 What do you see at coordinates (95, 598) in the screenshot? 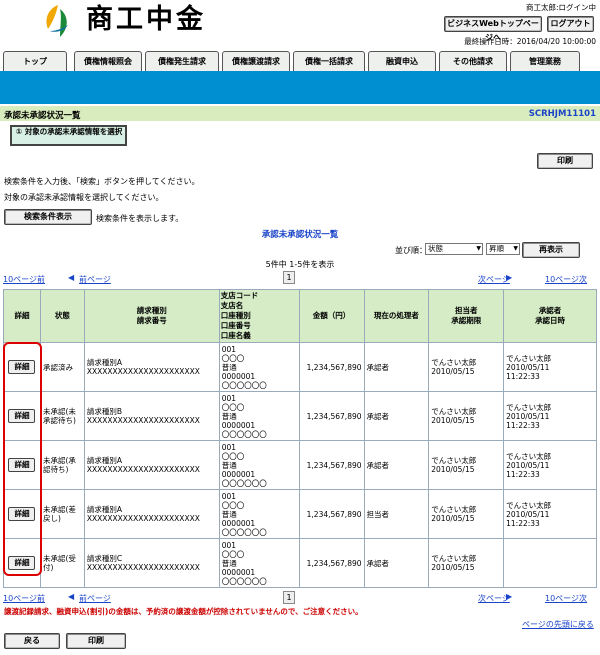
I see `prev-page-link-bottom: 前ページ` at bounding box center [95, 598].